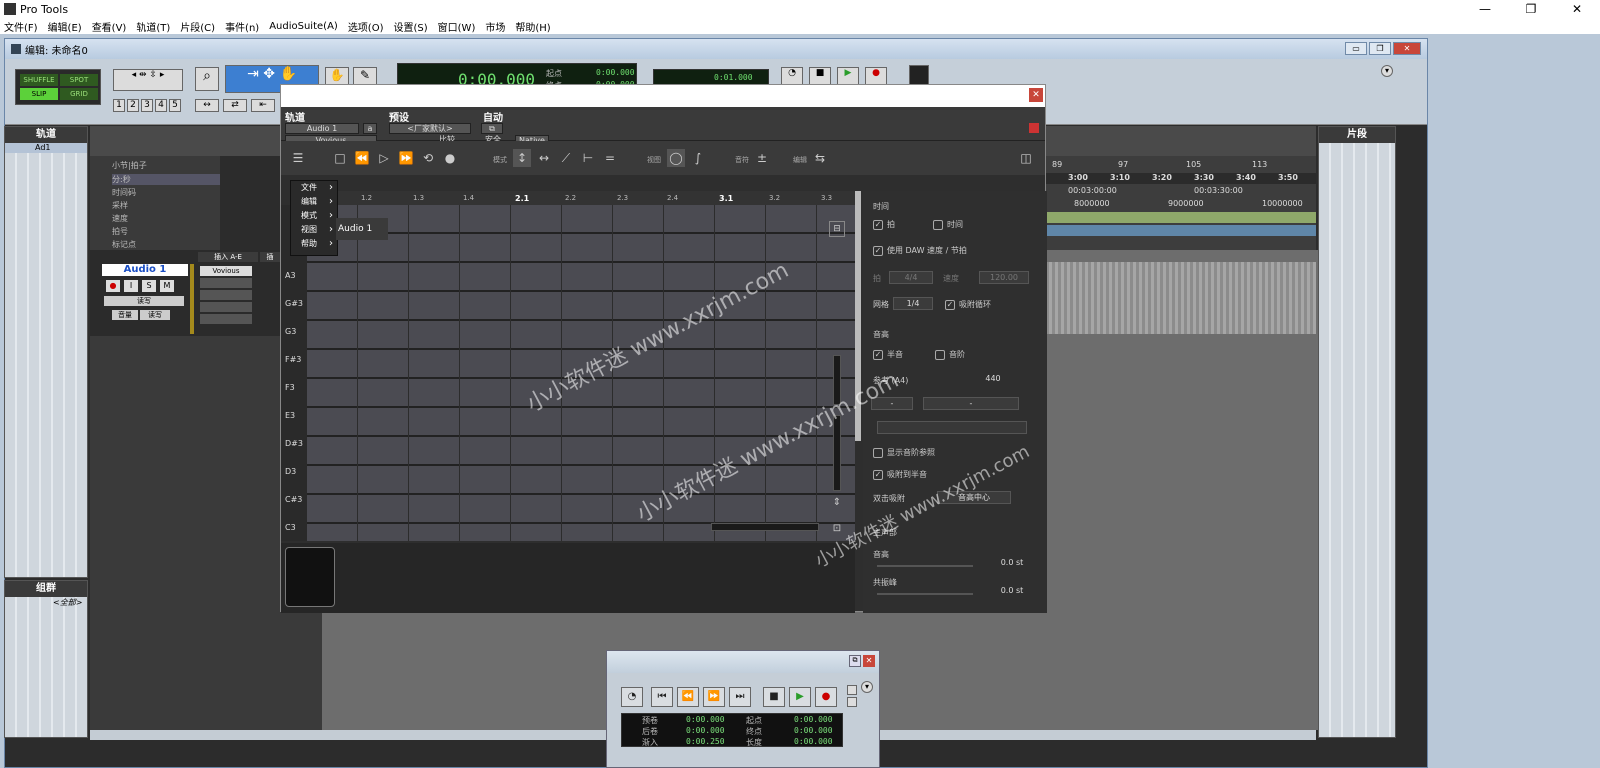 Image resolution: width=1600 pixels, height=768 pixels. I want to click on menu-options: 选项(O), so click(366, 26).